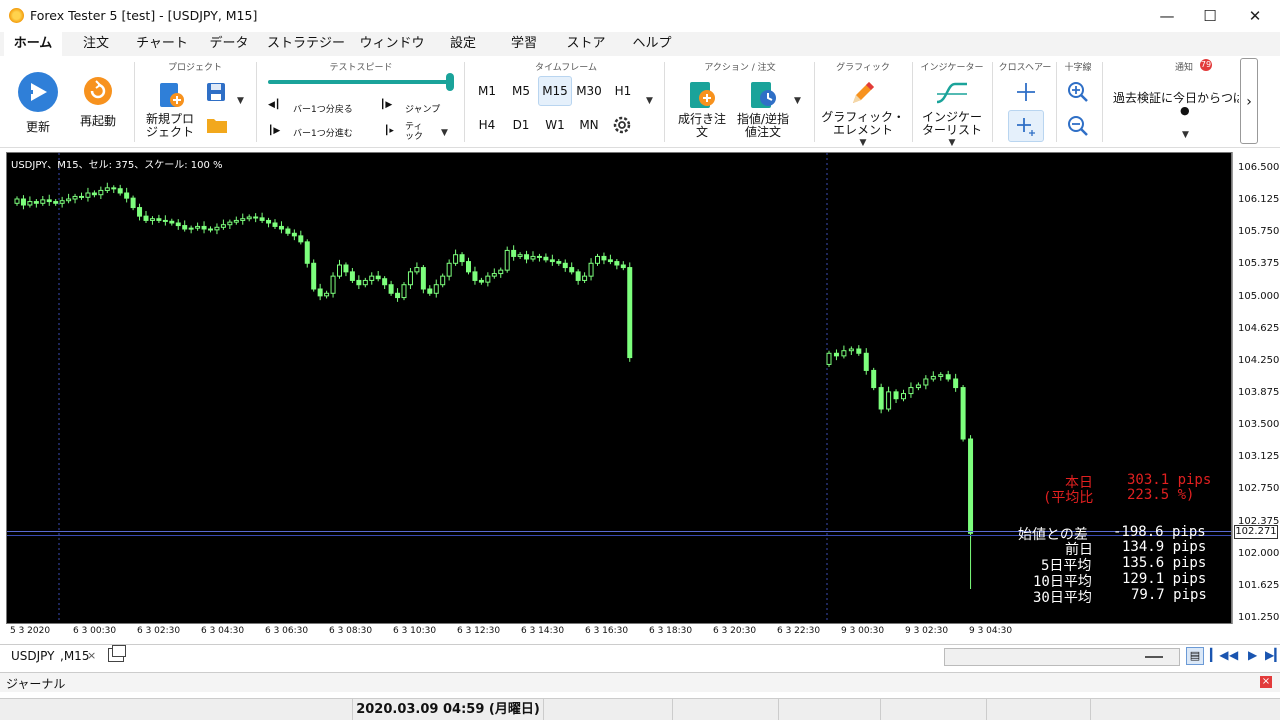 The width and height of the screenshot is (1280, 720). I want to click on menu-strategy: ストラテジー, so click(306, 44).